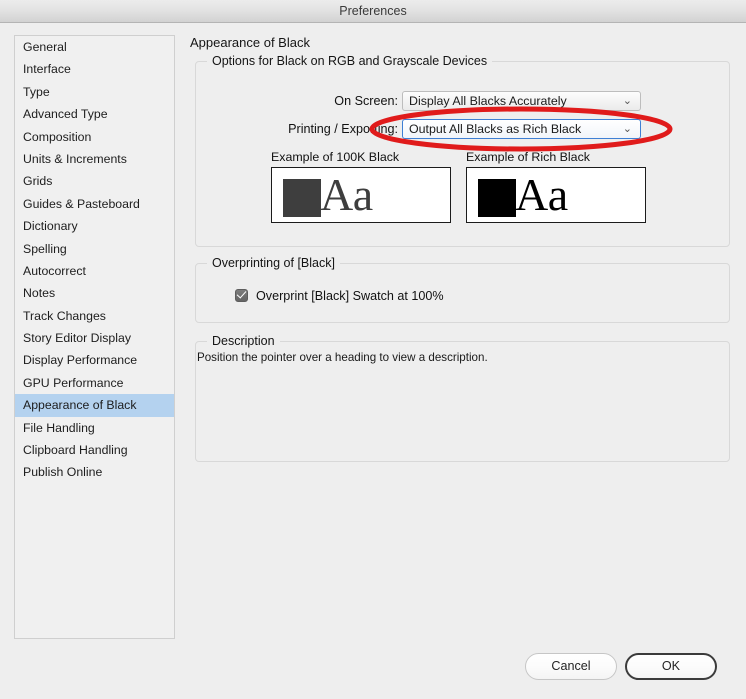 The image size is (746, 699). I want to click on sidebar-item-notes: Notes, so click(94, 293).